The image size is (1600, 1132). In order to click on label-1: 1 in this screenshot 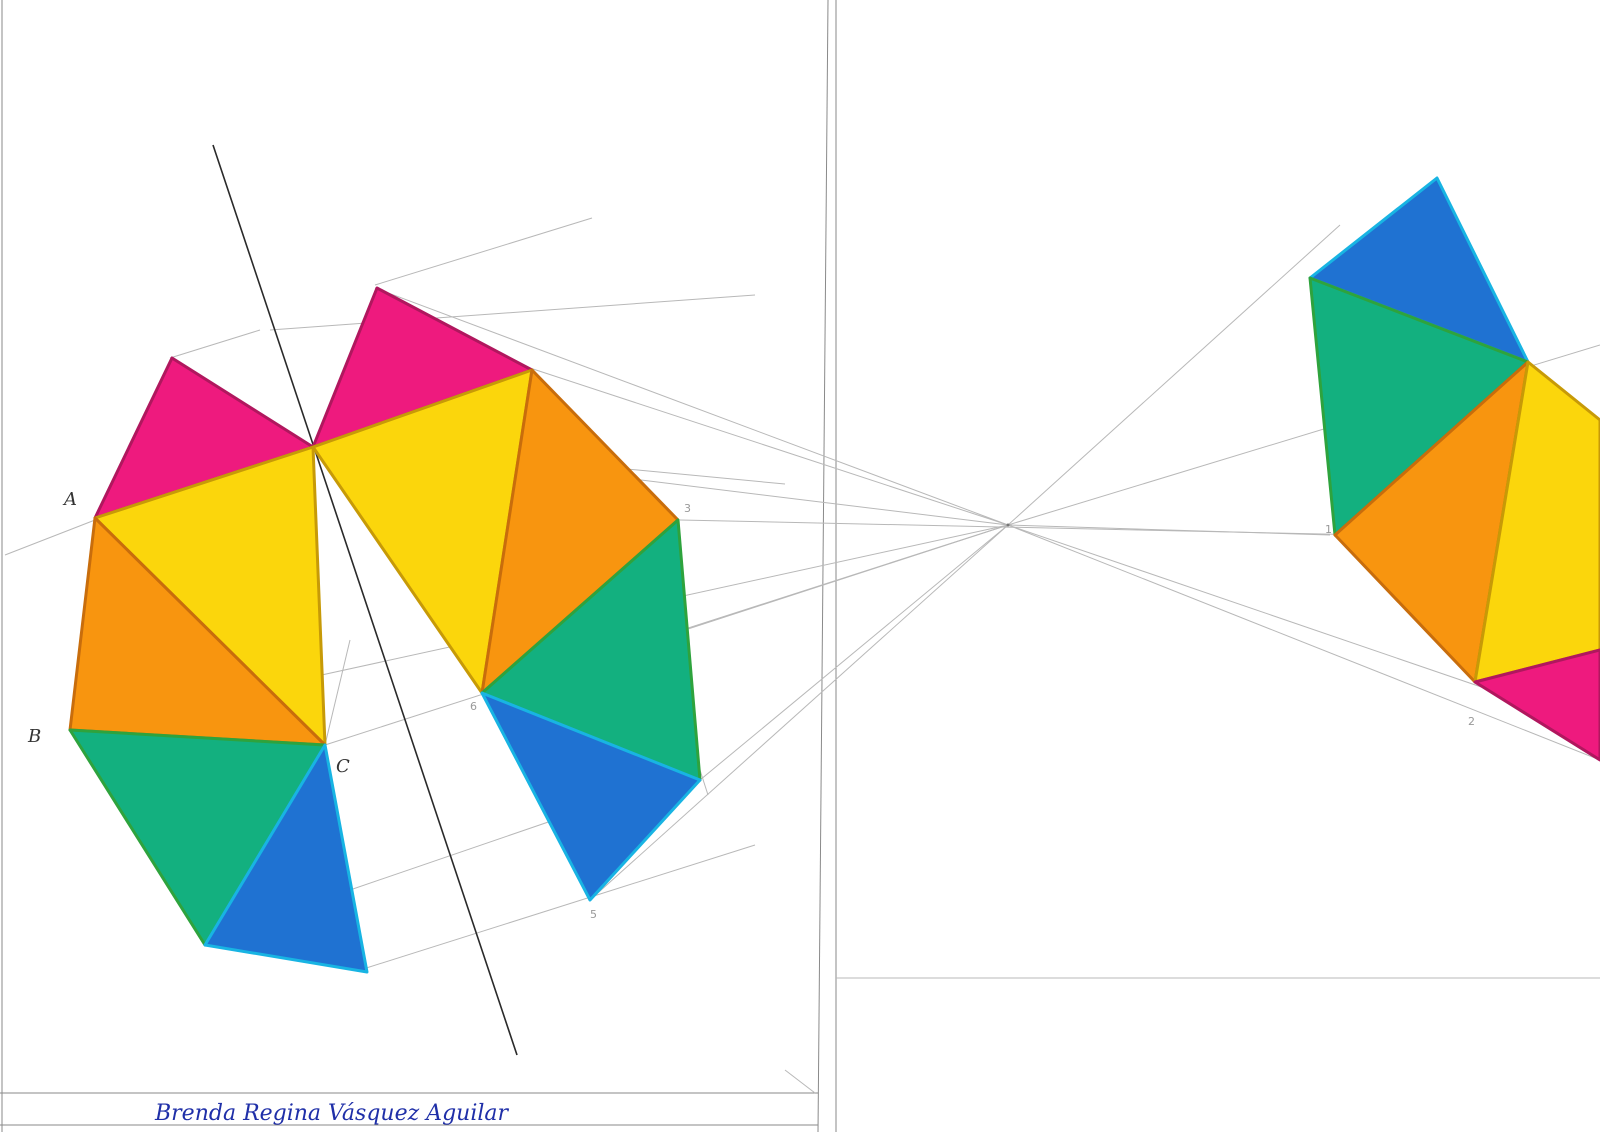, I will do `click(1328, 529)`.